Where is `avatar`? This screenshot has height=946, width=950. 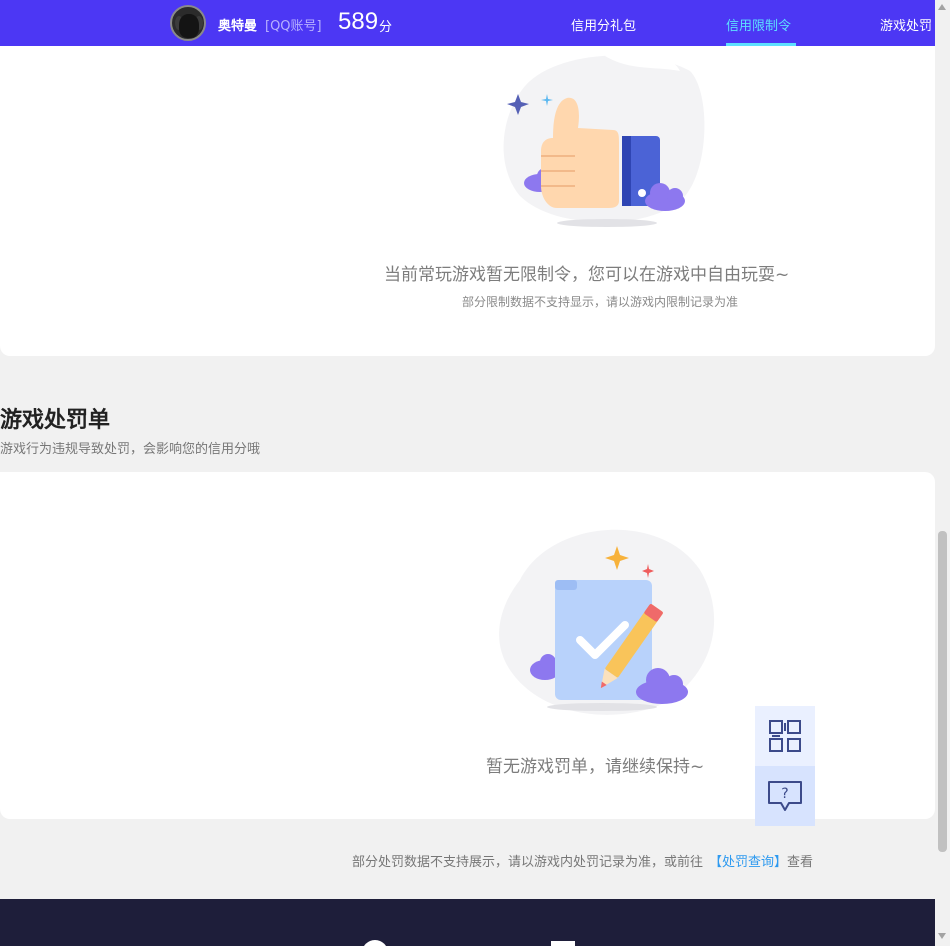 avatar is located at coordinates (188, 23).